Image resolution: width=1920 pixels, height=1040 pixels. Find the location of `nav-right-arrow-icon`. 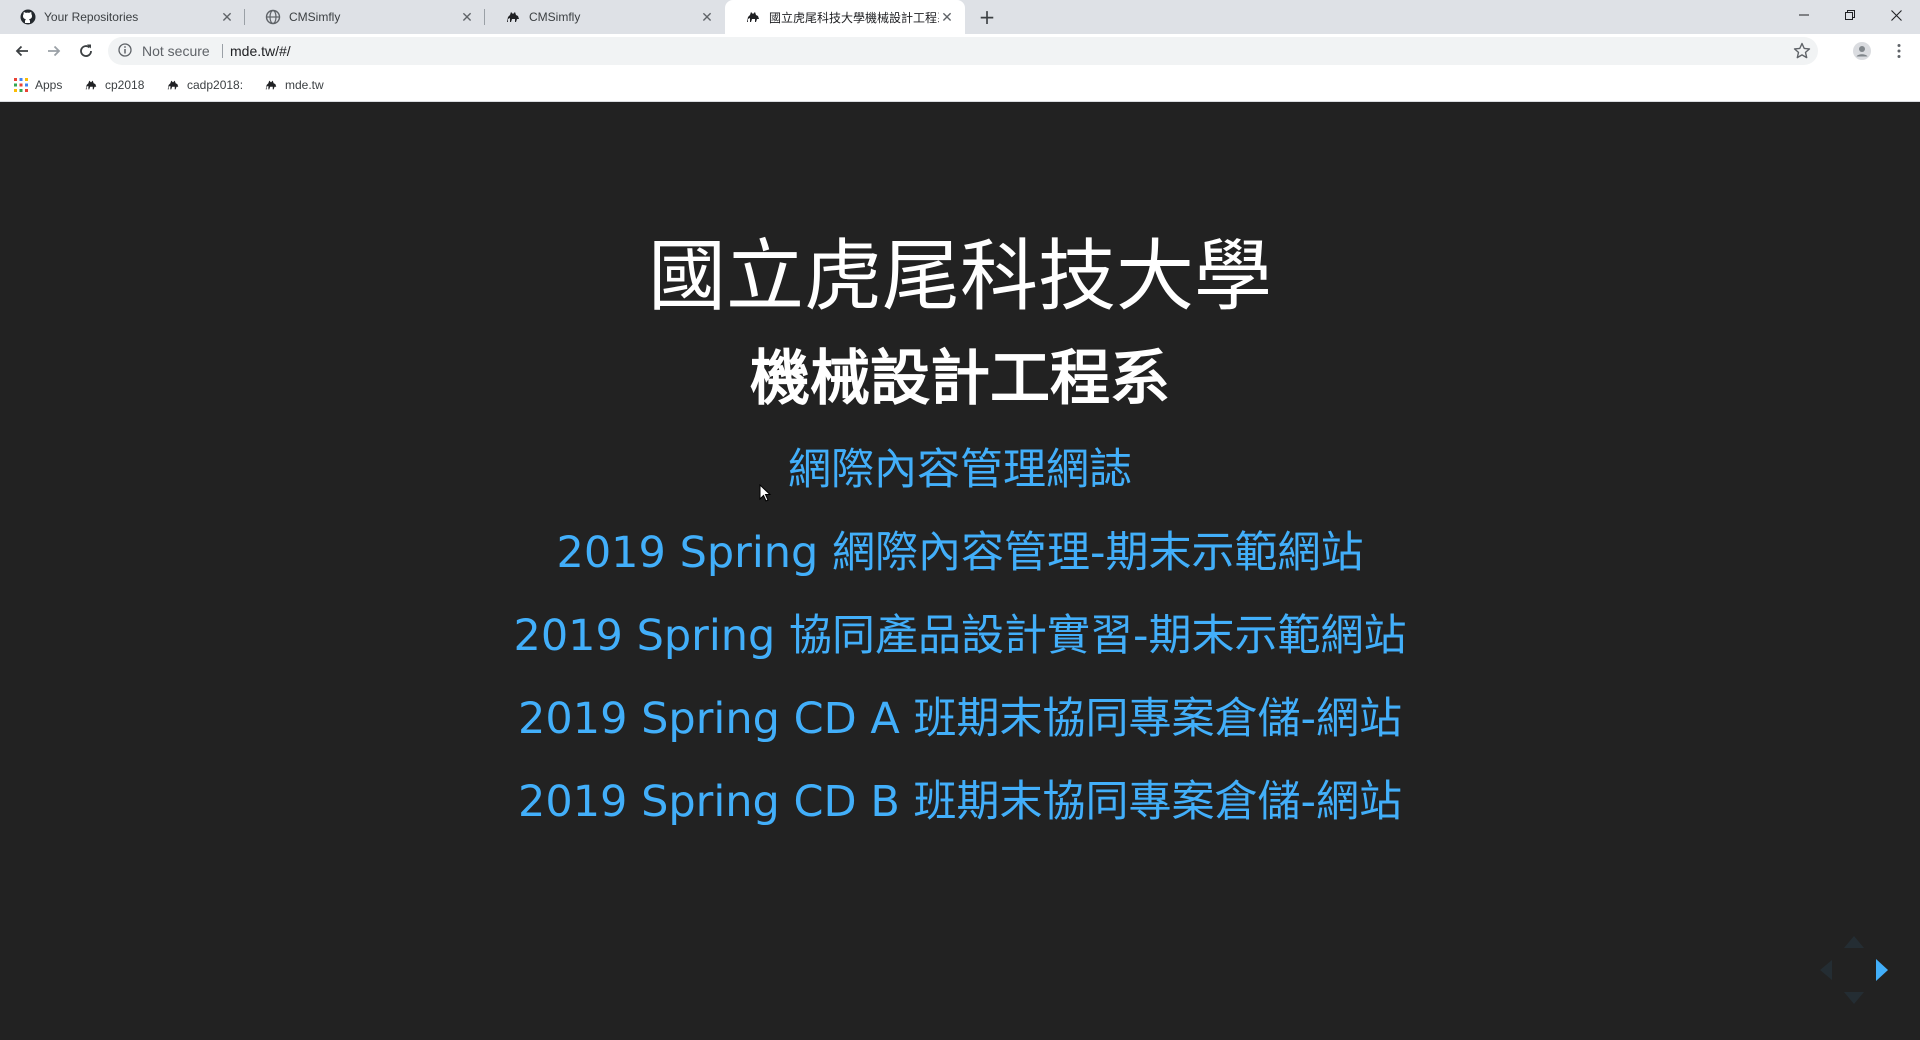

nav-right-arrow-icon is located at coordinates (1882, 970).